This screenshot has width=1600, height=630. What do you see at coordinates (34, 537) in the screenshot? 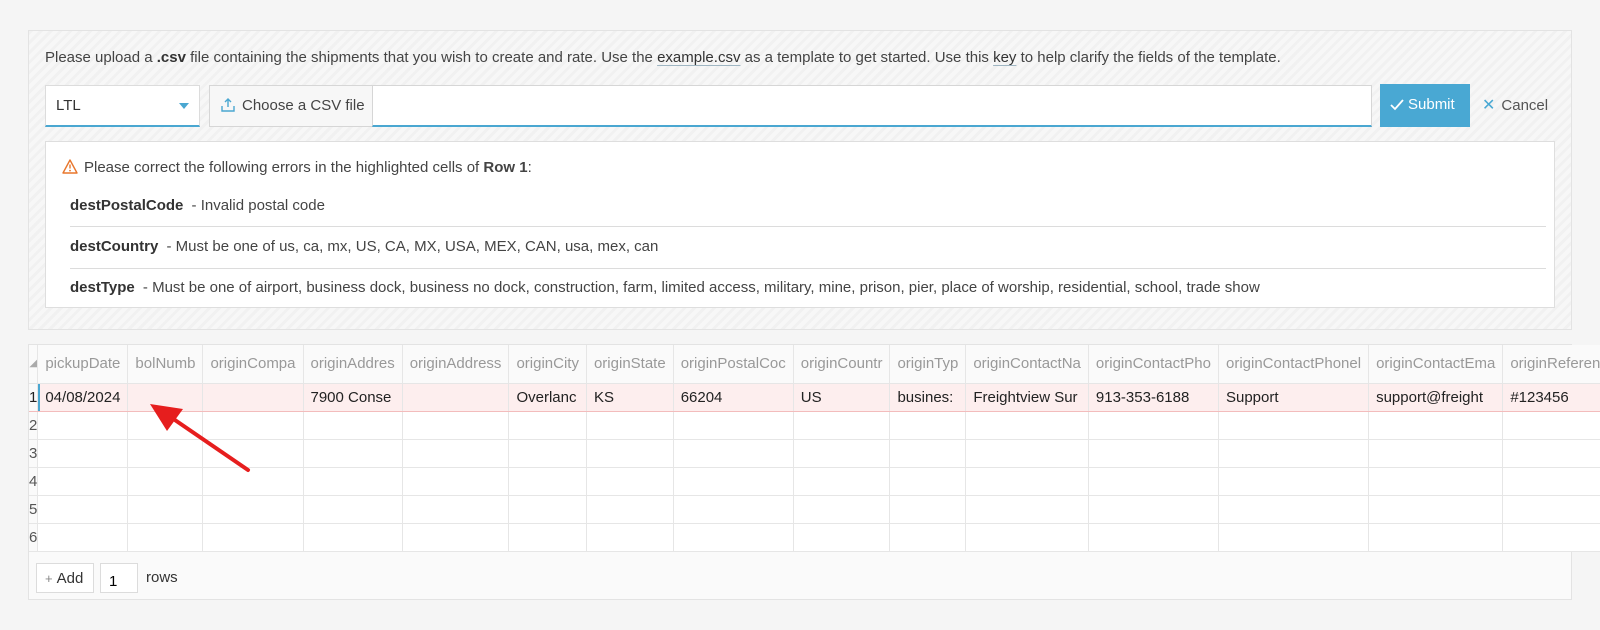
I see `row-number: 6` at bounding box center [34, 537].